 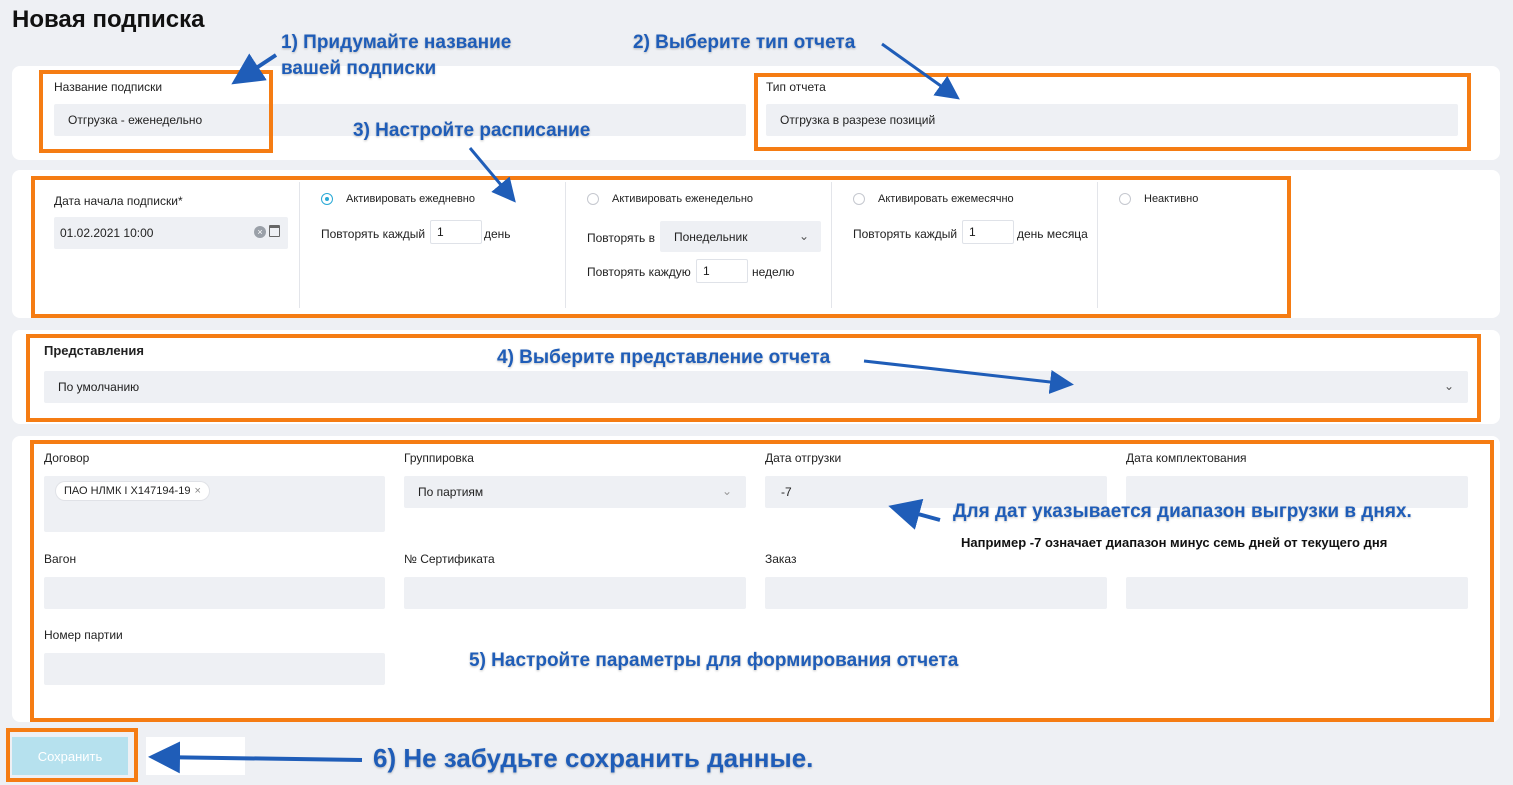 What do you see at coordinates (396, 42) in the screenshot?
I see `annotation-1-line1: 1) Придумайте название` at bounding box center [396, 42].